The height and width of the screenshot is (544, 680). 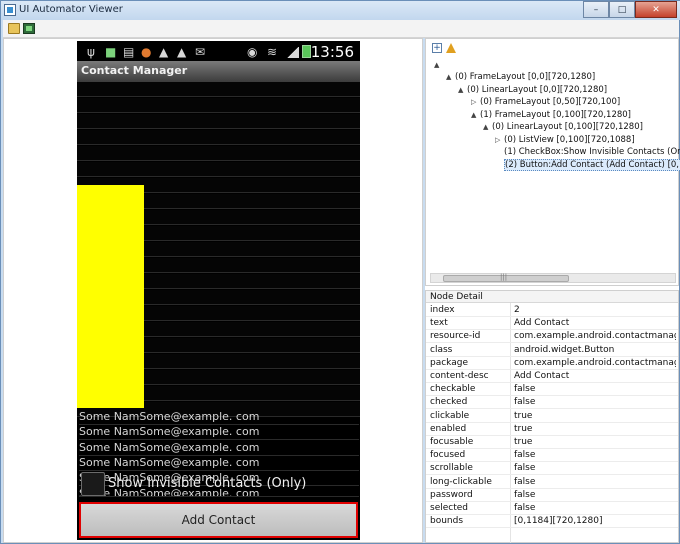 I want to click on property-row-bounds: bounds [0,1184][720,1280], so click(x=552, y=522).